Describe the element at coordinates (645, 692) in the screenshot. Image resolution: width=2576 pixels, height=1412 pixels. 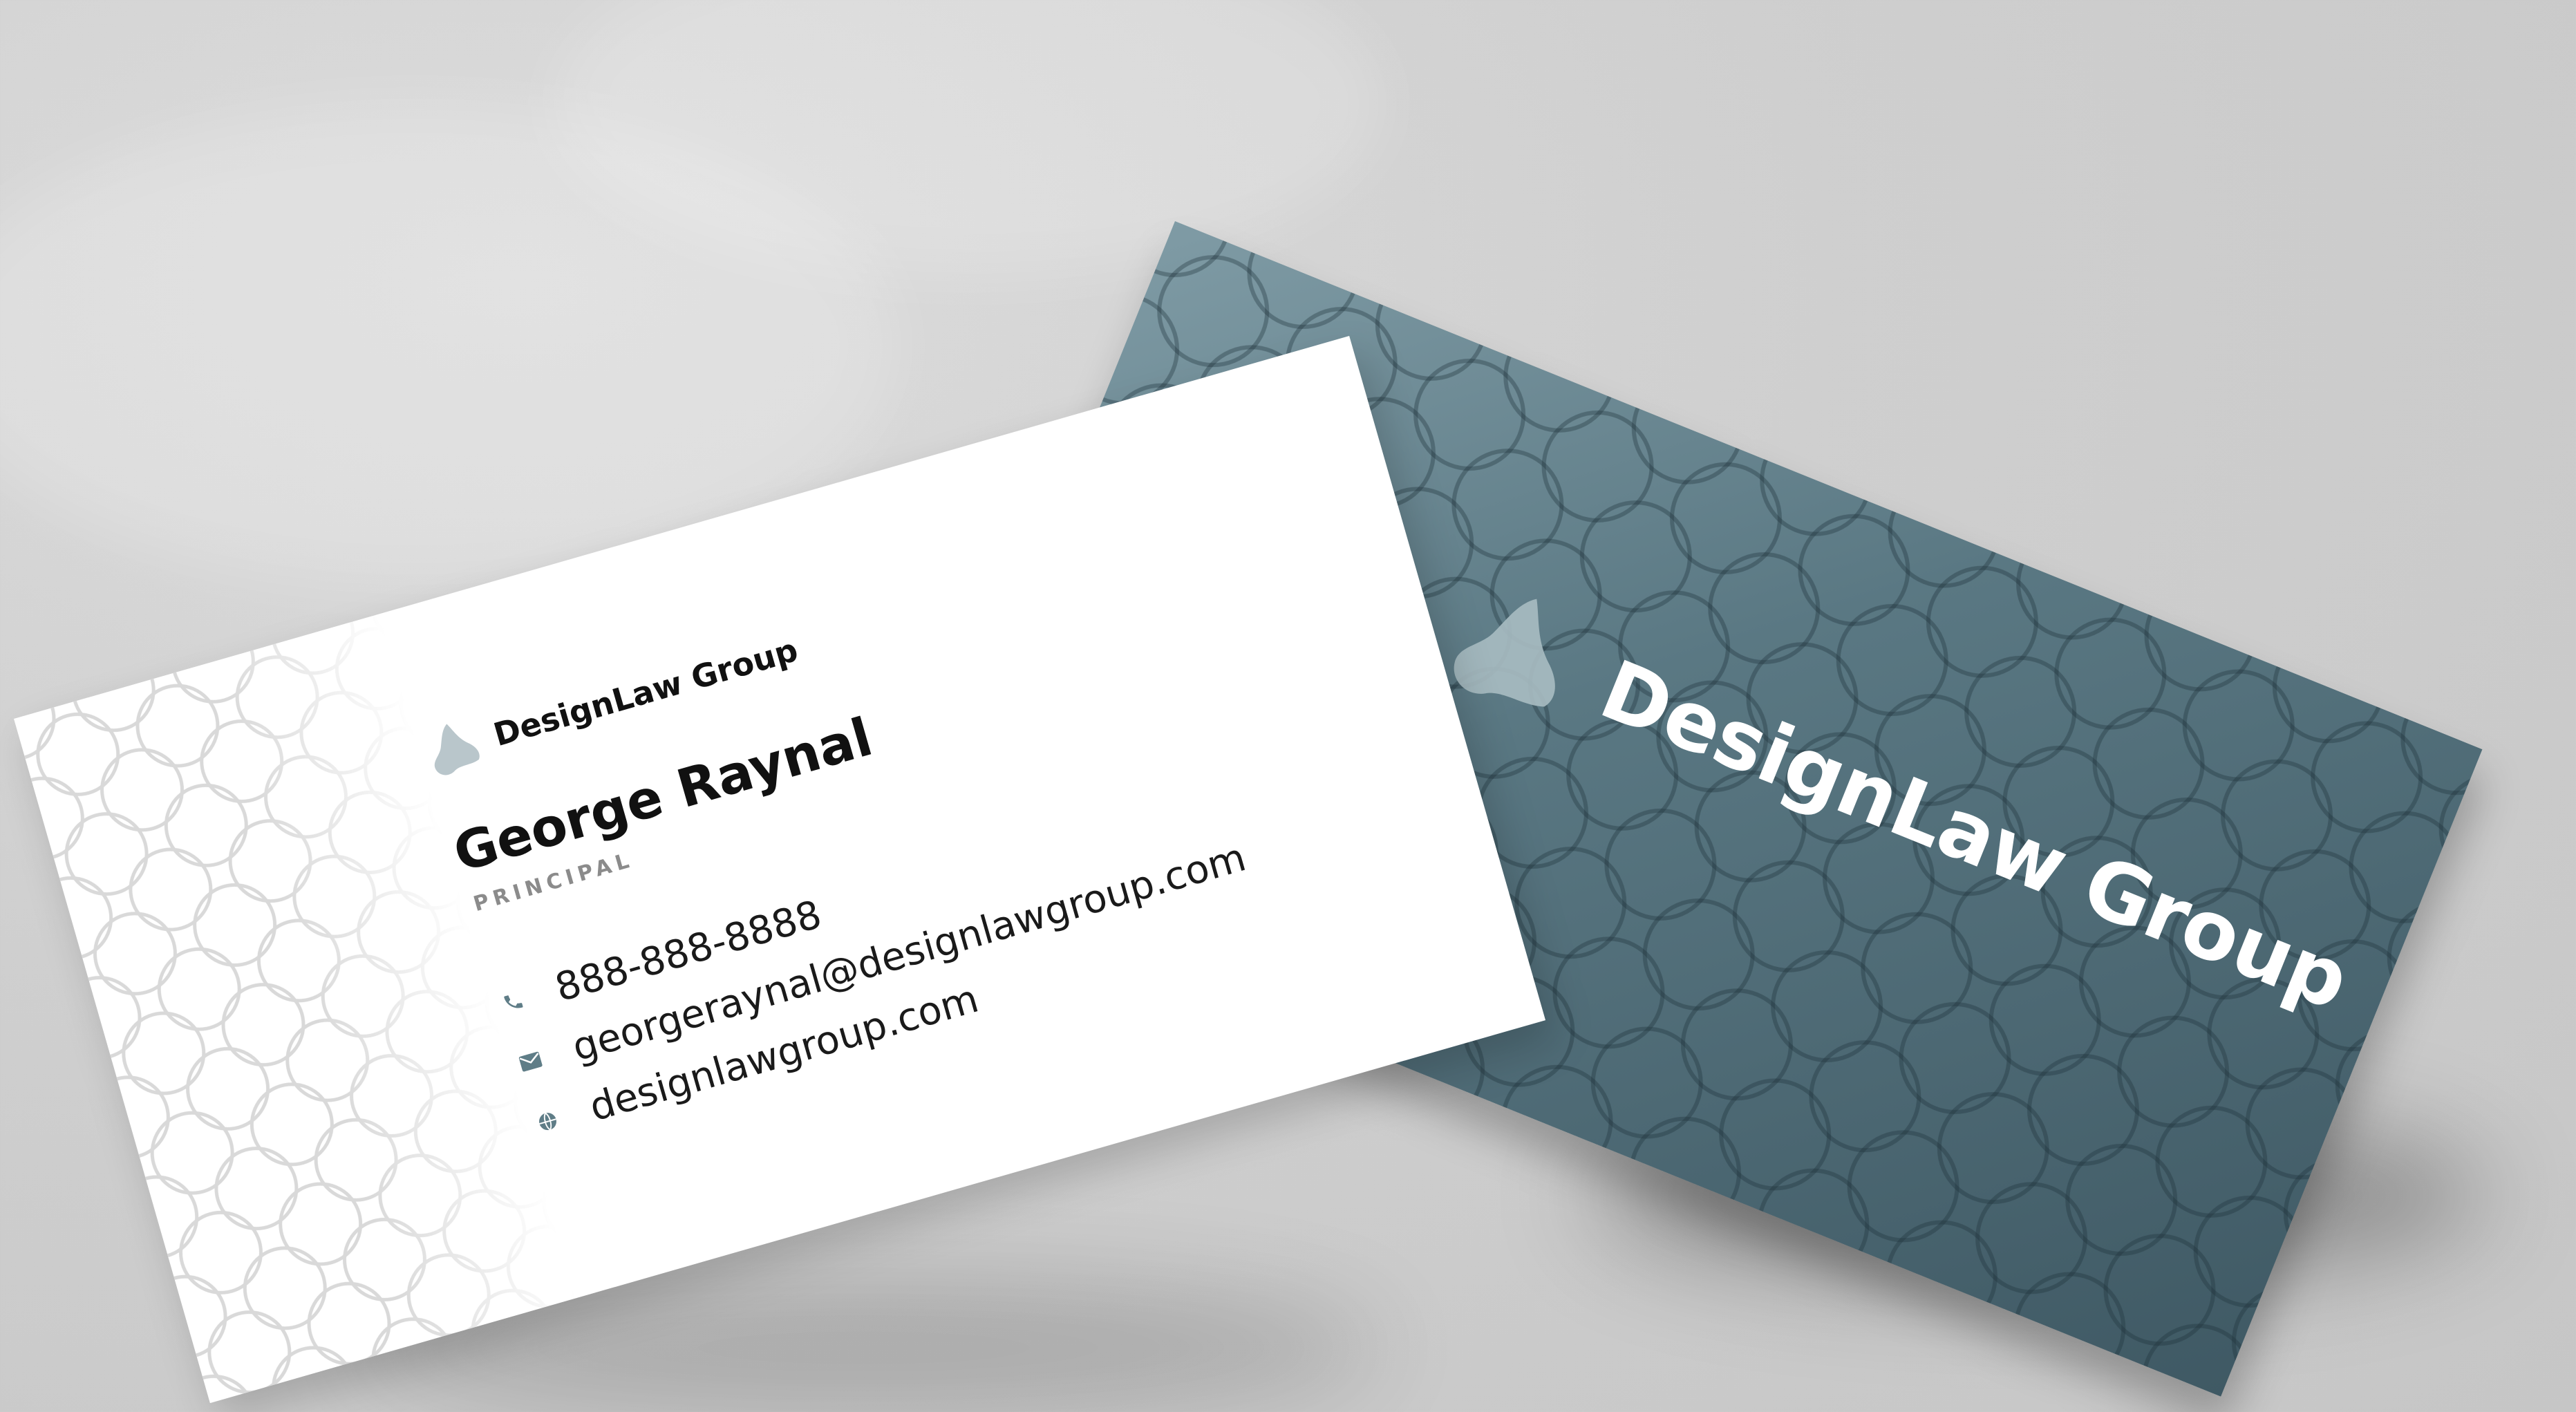
I see `front-brand-name: DesignLaw Group` at that location.